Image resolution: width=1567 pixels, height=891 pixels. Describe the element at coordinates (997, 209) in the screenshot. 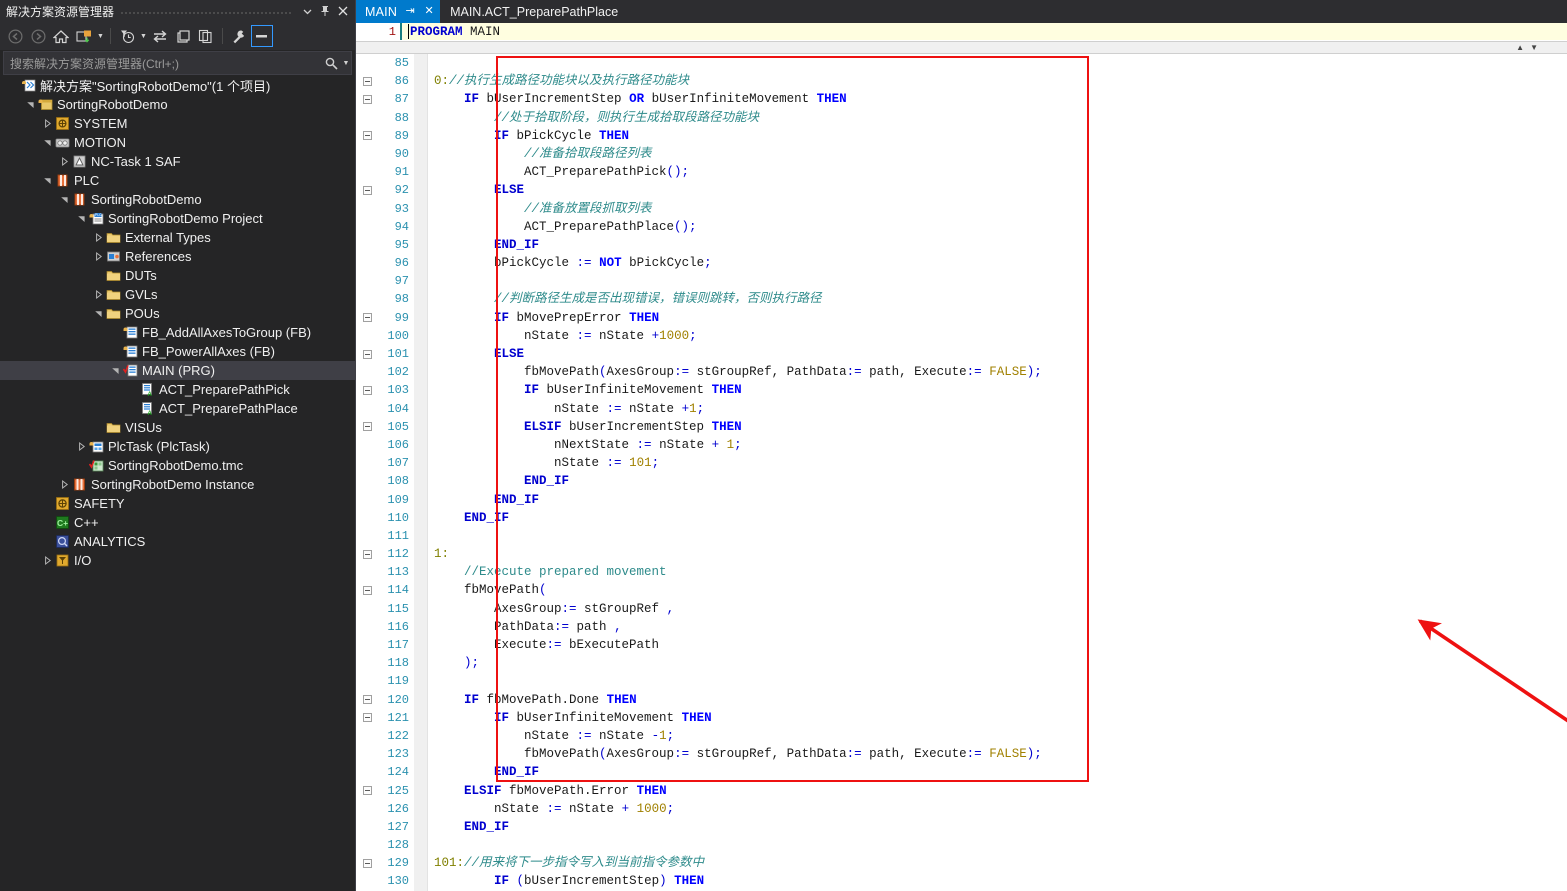

I see `code-line: //准备放置段抓取列表` at that location.